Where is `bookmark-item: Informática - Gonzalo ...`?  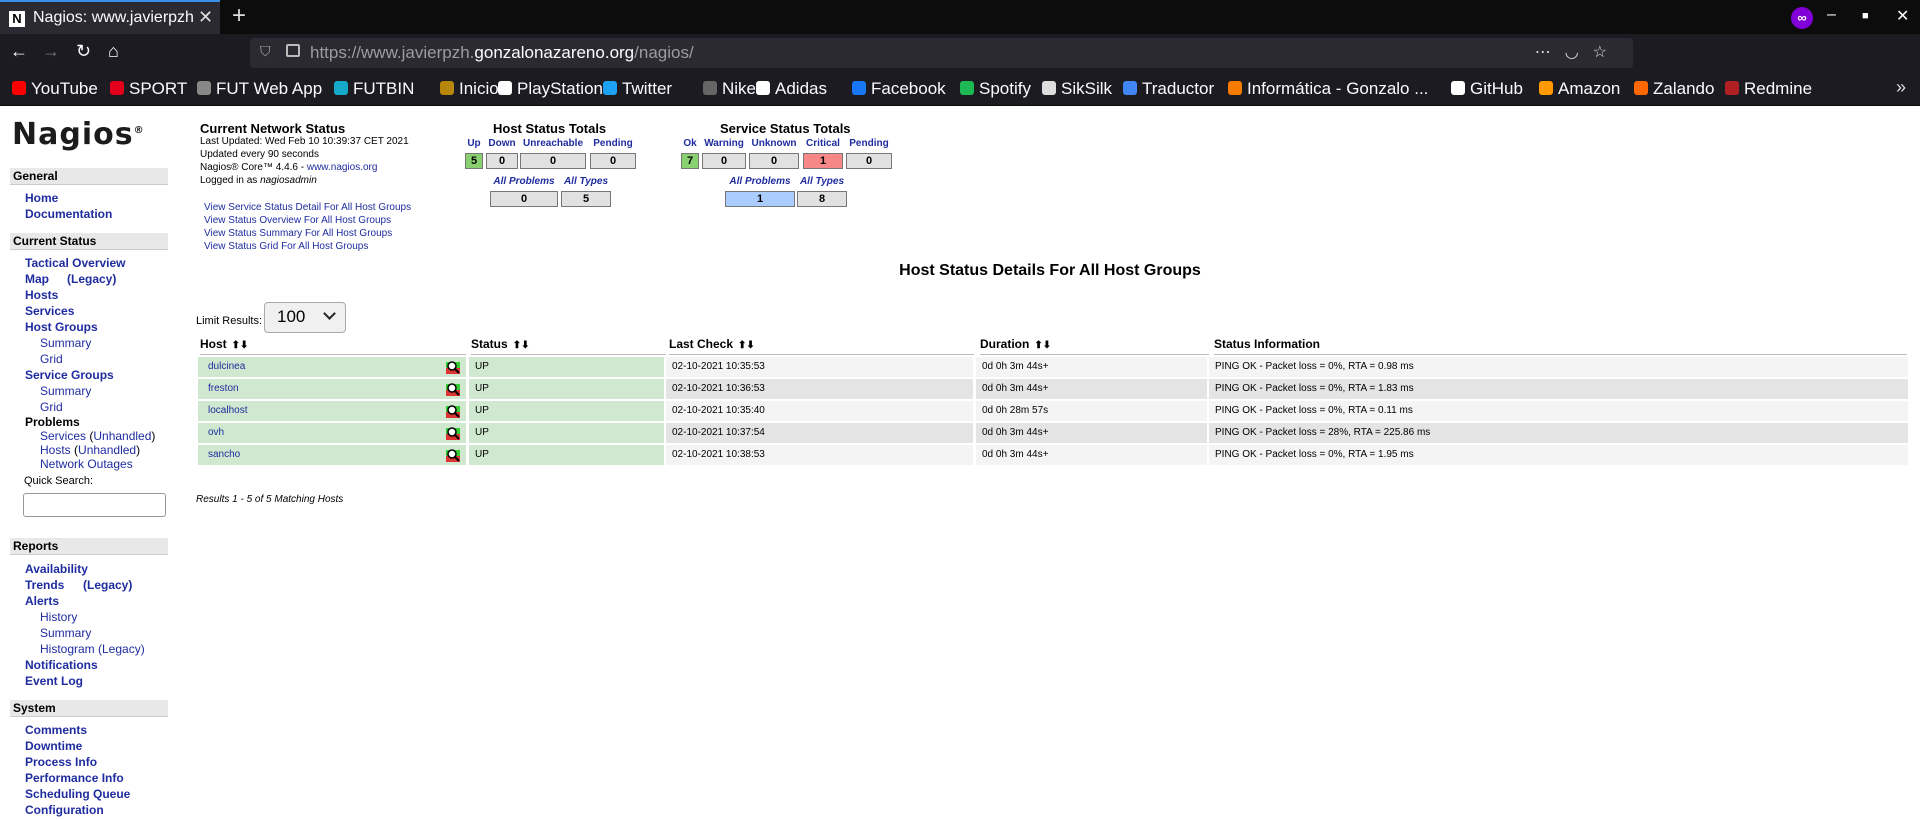
bookmark-item: Informática - Gonzalo ... is located at coordinates (1328, 89).